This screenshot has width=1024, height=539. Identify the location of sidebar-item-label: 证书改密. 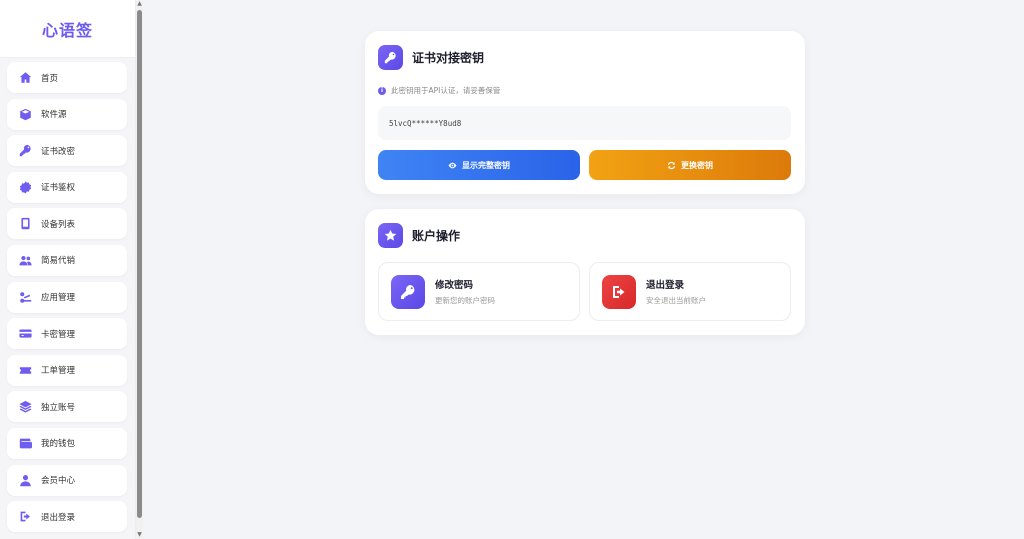
(58, 151).